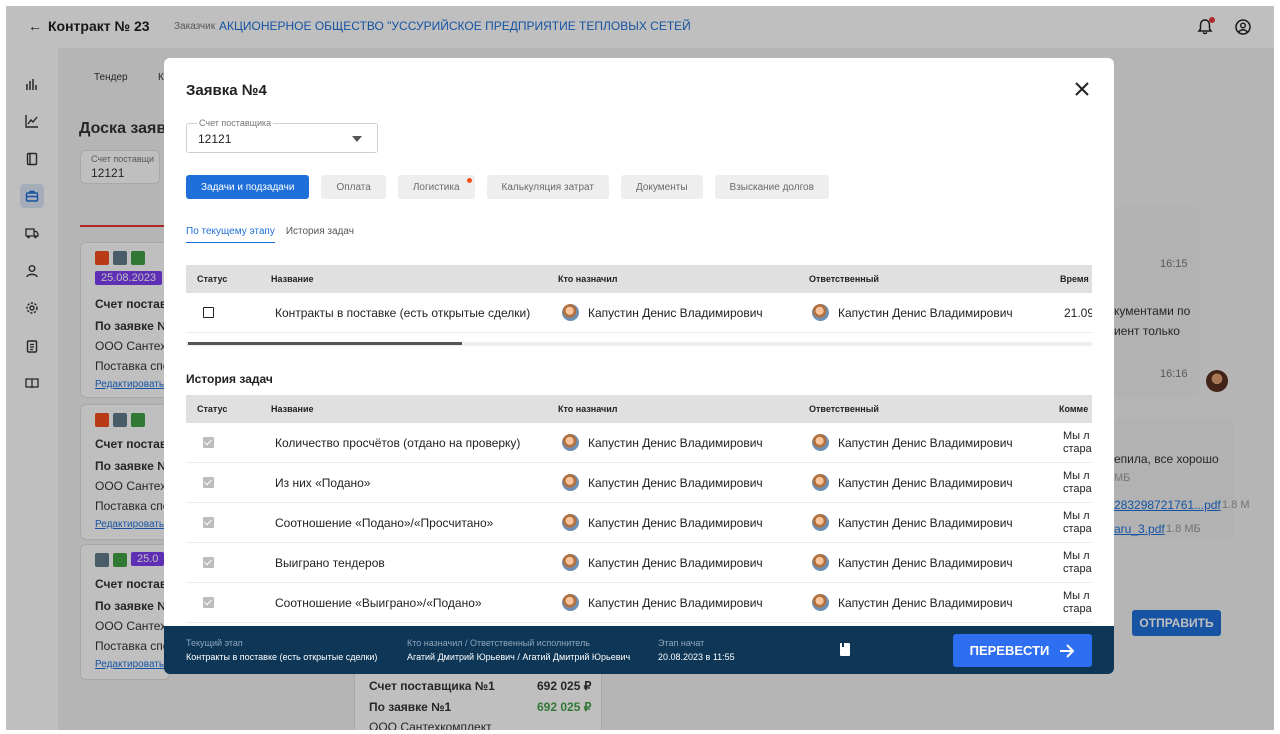 Image resolution: width=1280 pixels, height=734 pixels. I want to click on task-time: 21.09, so click(1078, 313).